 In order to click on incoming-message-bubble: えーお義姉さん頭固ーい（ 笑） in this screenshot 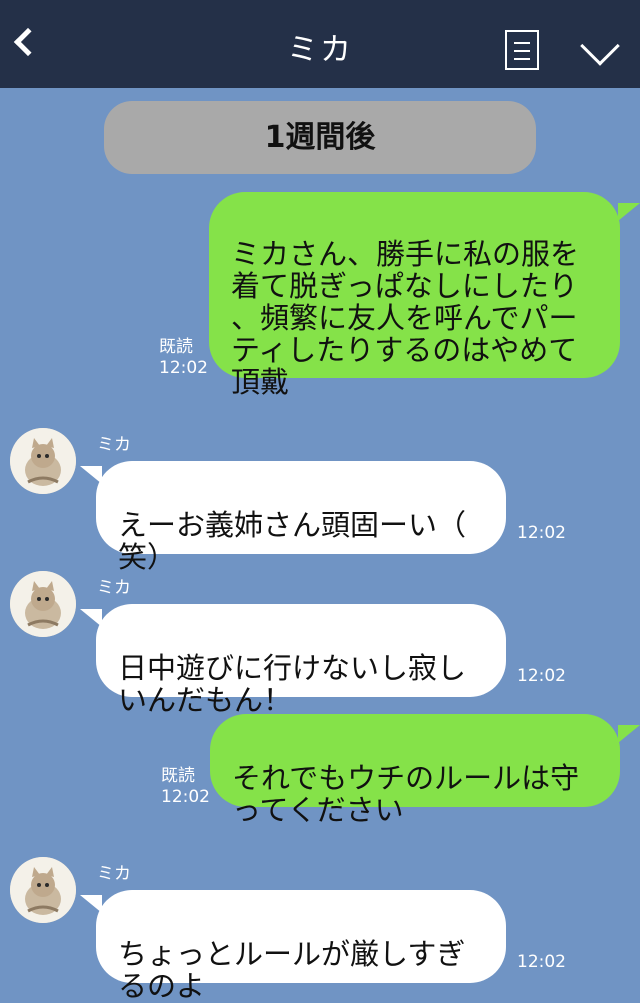, I will do `click(301, 517)`.